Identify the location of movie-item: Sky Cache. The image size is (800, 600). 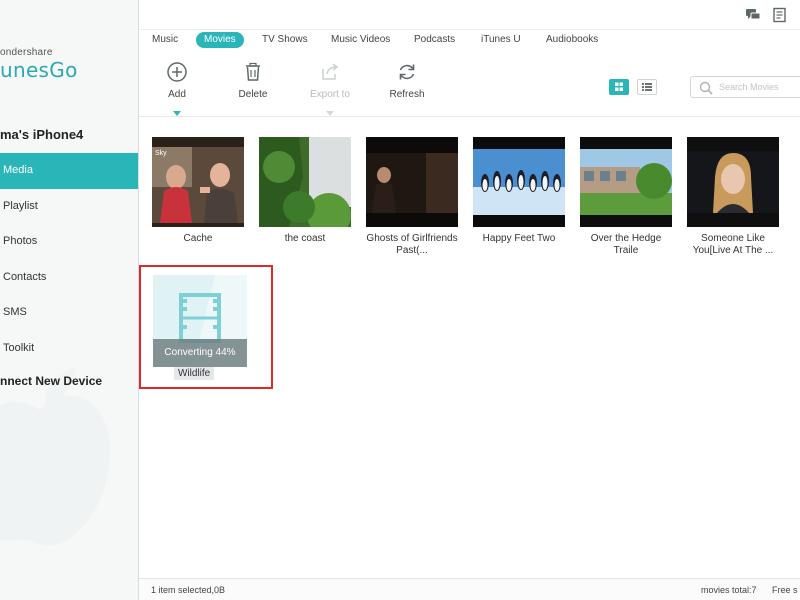
(198, 191).